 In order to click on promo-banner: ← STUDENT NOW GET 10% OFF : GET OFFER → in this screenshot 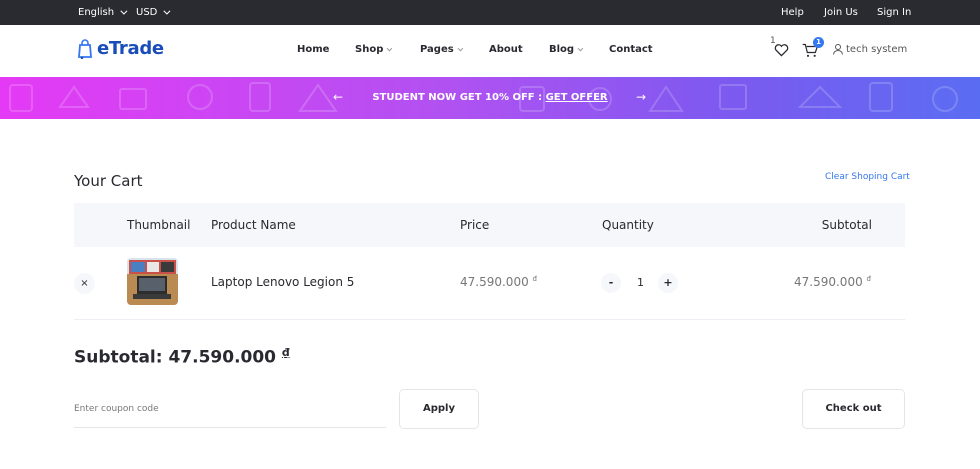, I will do `click(490, 98)`.